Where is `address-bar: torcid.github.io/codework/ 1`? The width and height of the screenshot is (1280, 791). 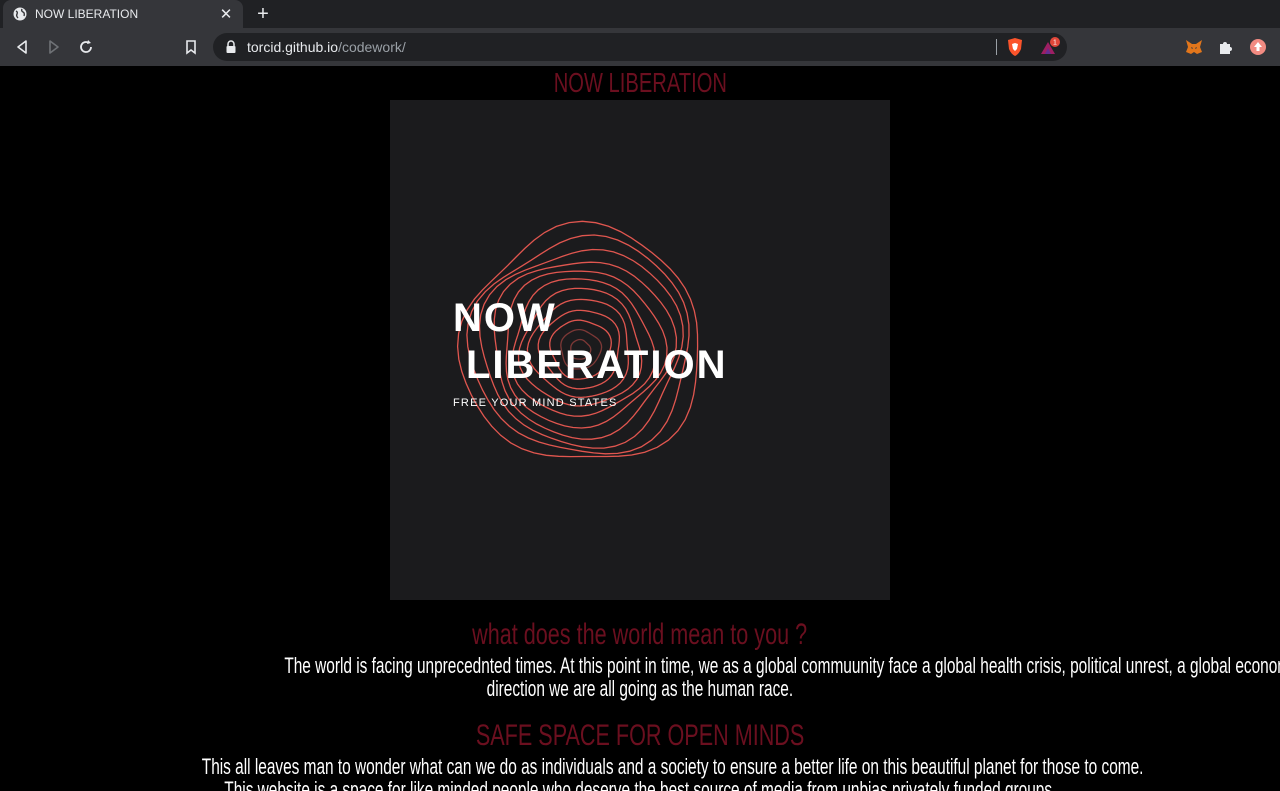
address-bar: torcid.github.io/codework/ 1 is located at coordinates (640, 47).